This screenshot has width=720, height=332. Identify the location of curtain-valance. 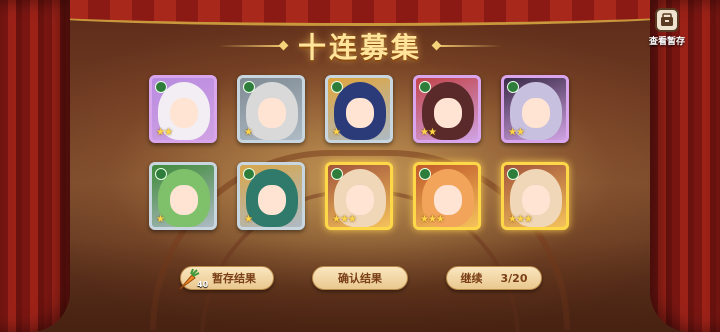
(360, 13).